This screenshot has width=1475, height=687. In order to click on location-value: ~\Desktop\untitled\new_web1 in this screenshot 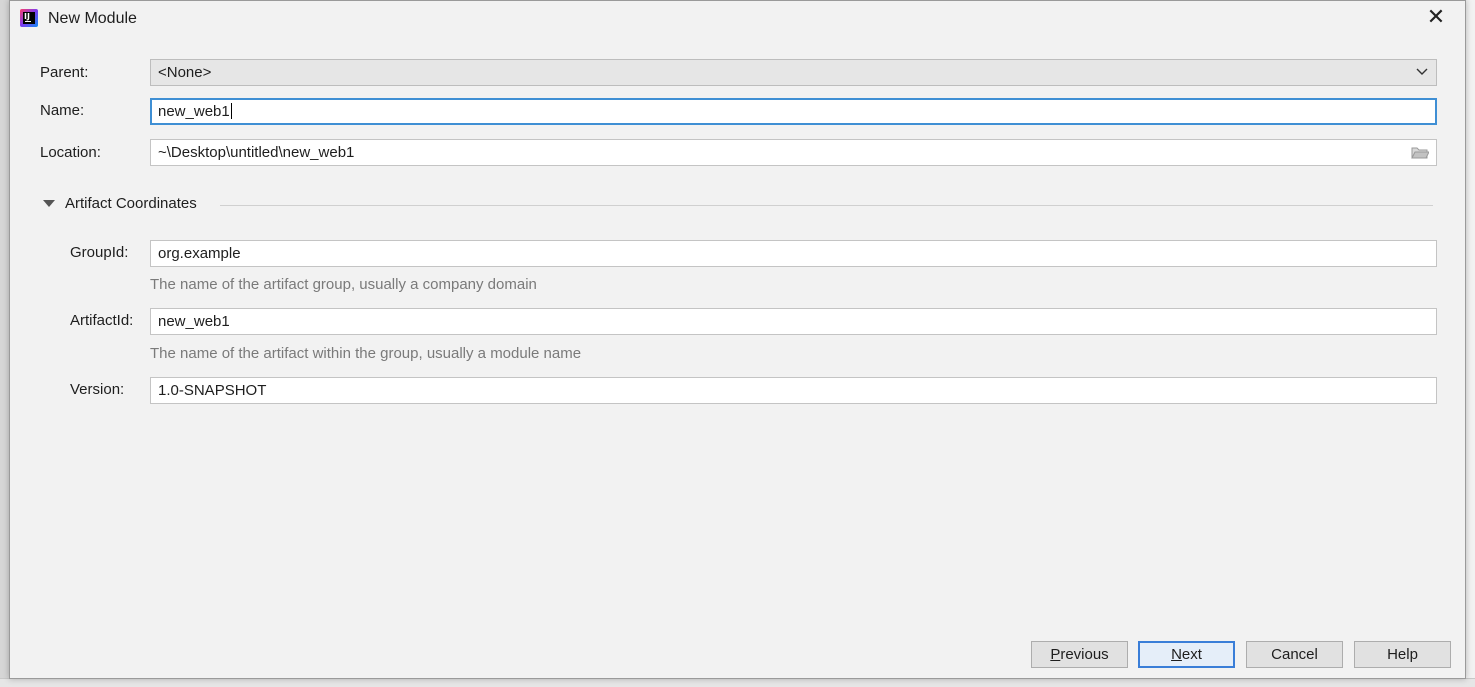, I will do `click(256, 152)`.